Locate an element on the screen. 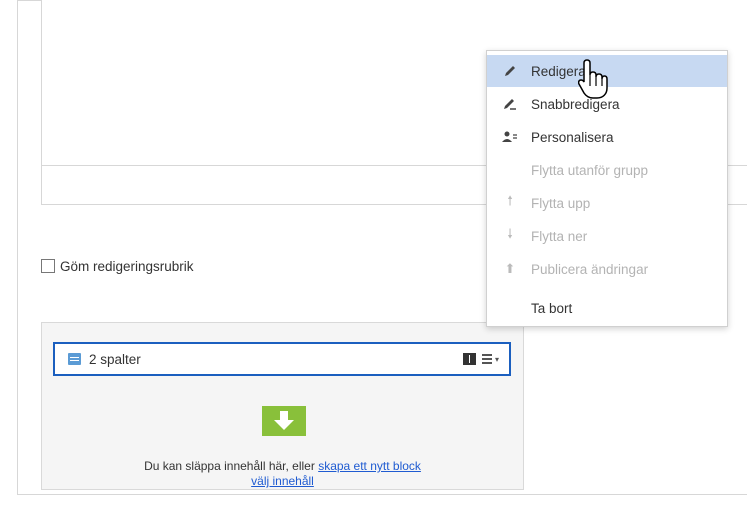  menu-item-label: Ta bort is located at coordinates (552, 308).